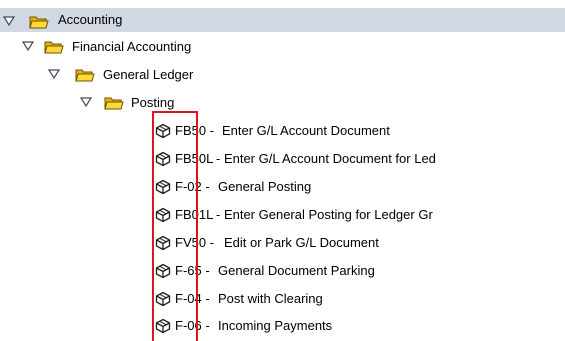  What do you see at coordinates (296, 270) in the screenshot?
I see `transaction-description: General Document Parking` at bounding box center [296, 270].